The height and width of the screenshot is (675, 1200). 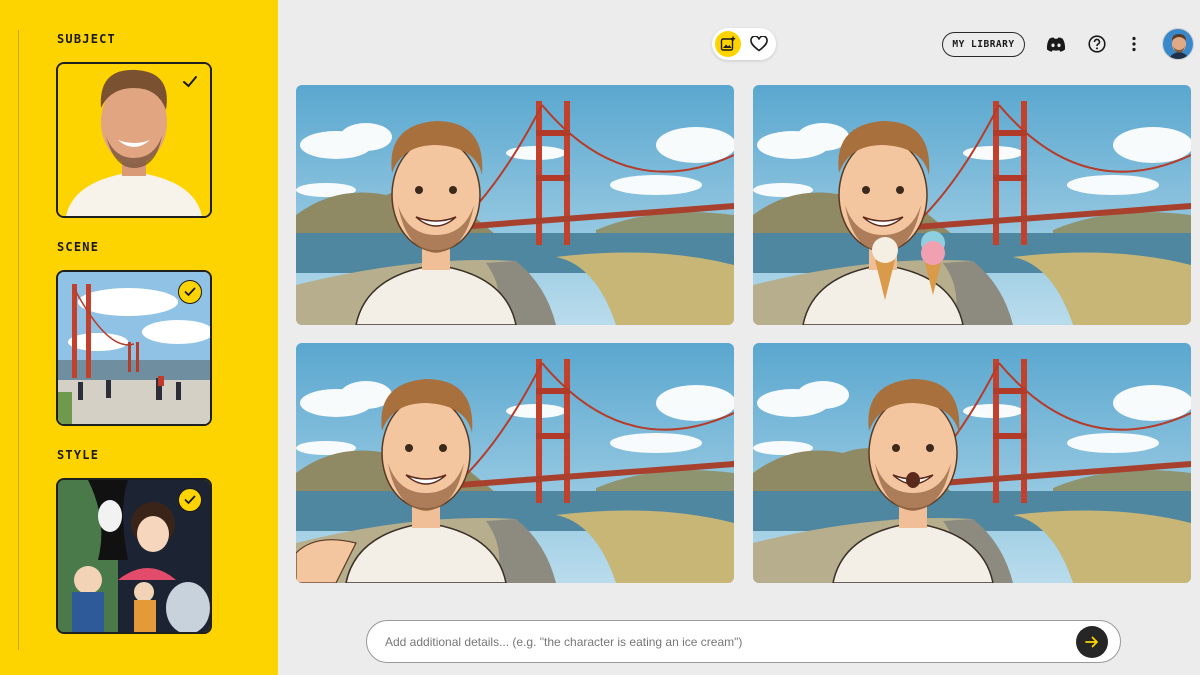 I want to click on prompt-bar, so click(x=743, y=641).